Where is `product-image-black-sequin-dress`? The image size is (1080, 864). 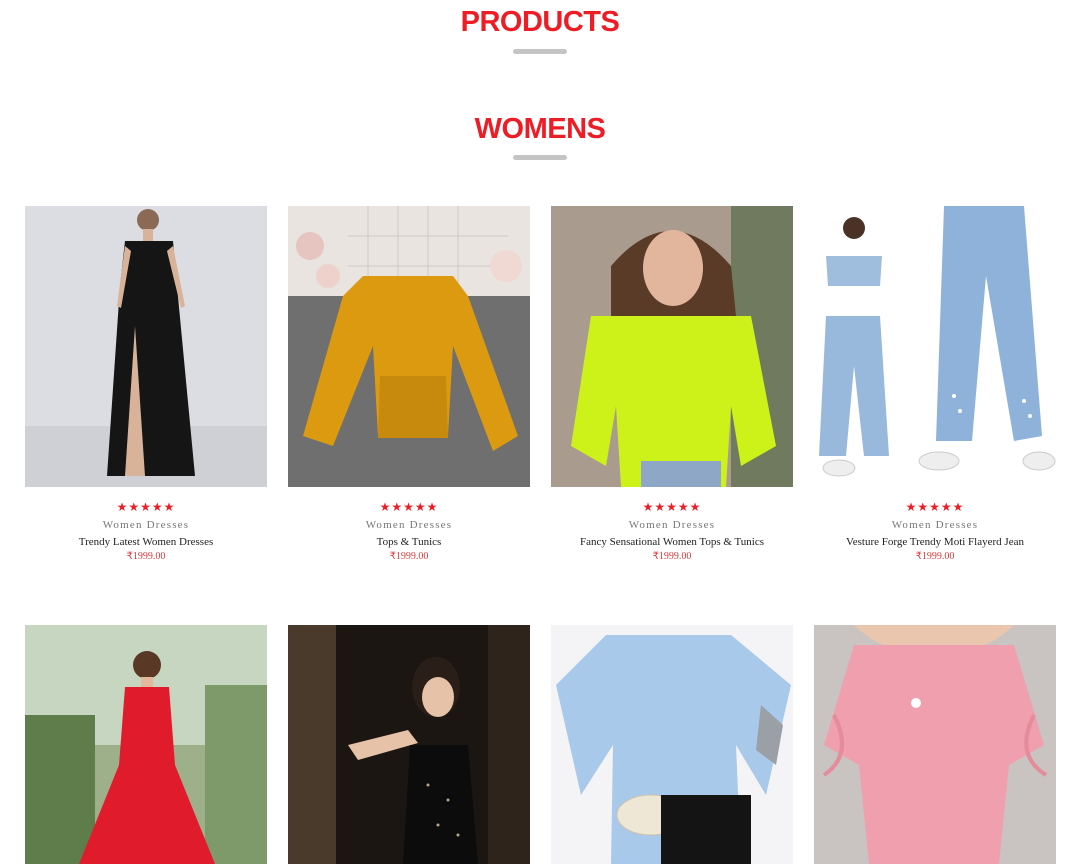
product-image-black-sequin-dress is located at coordinates (409, 744).